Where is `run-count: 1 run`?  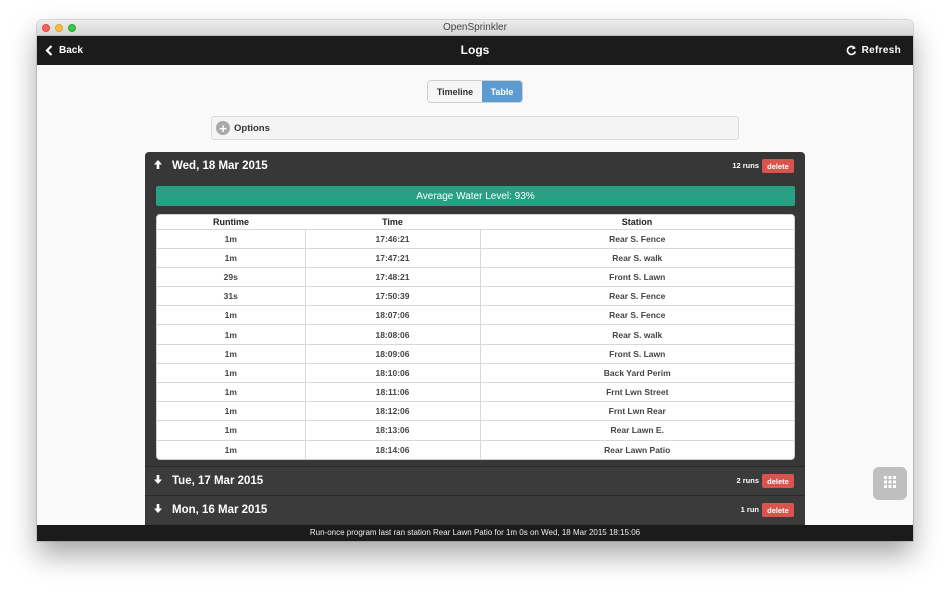 run-count: 1 run is located at coordinates (749, 510).